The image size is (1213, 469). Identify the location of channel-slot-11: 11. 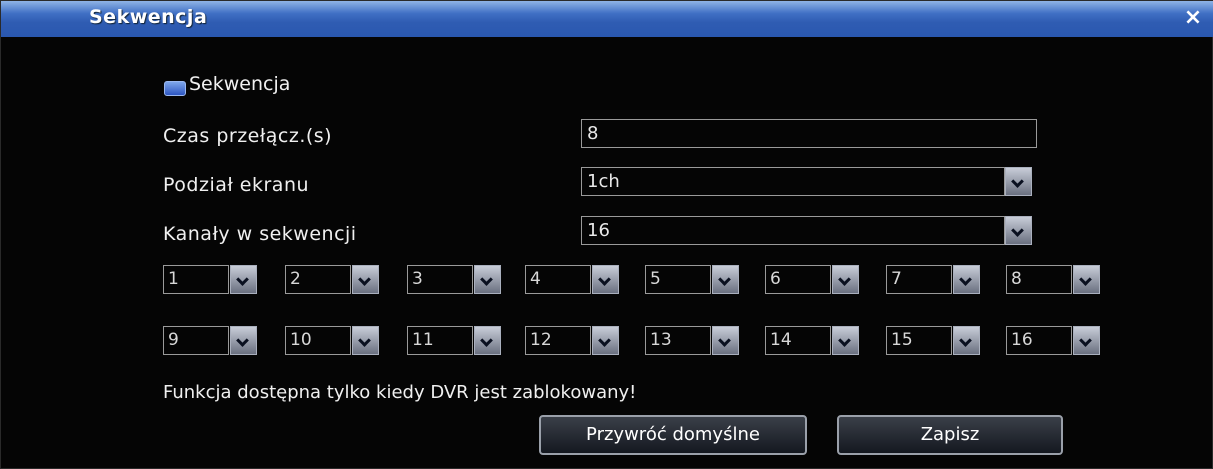
(440, 340).